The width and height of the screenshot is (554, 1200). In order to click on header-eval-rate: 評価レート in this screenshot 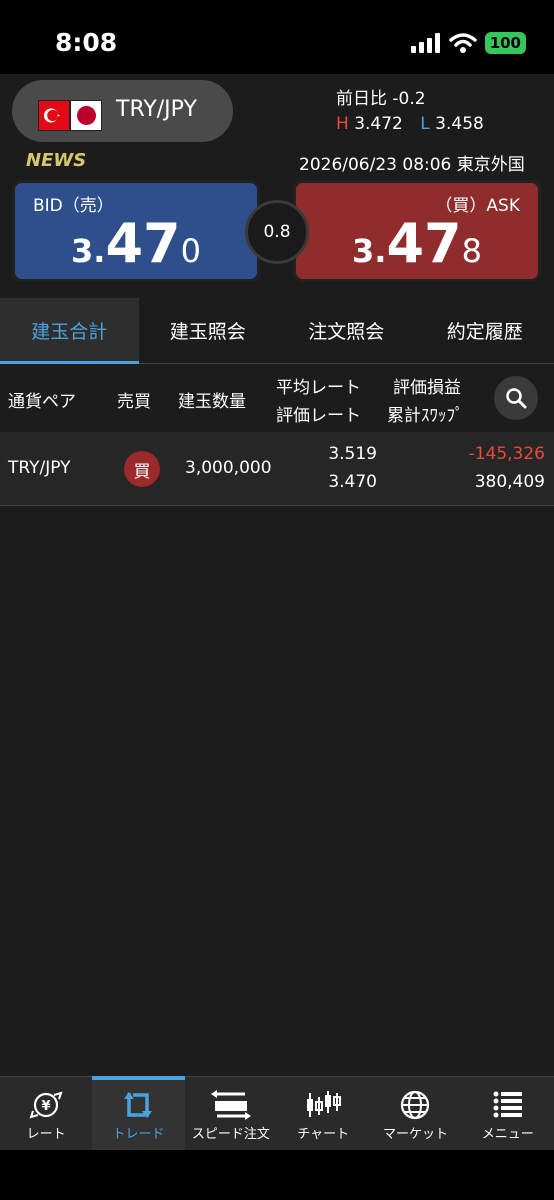, I will do `click(318, 416)`.